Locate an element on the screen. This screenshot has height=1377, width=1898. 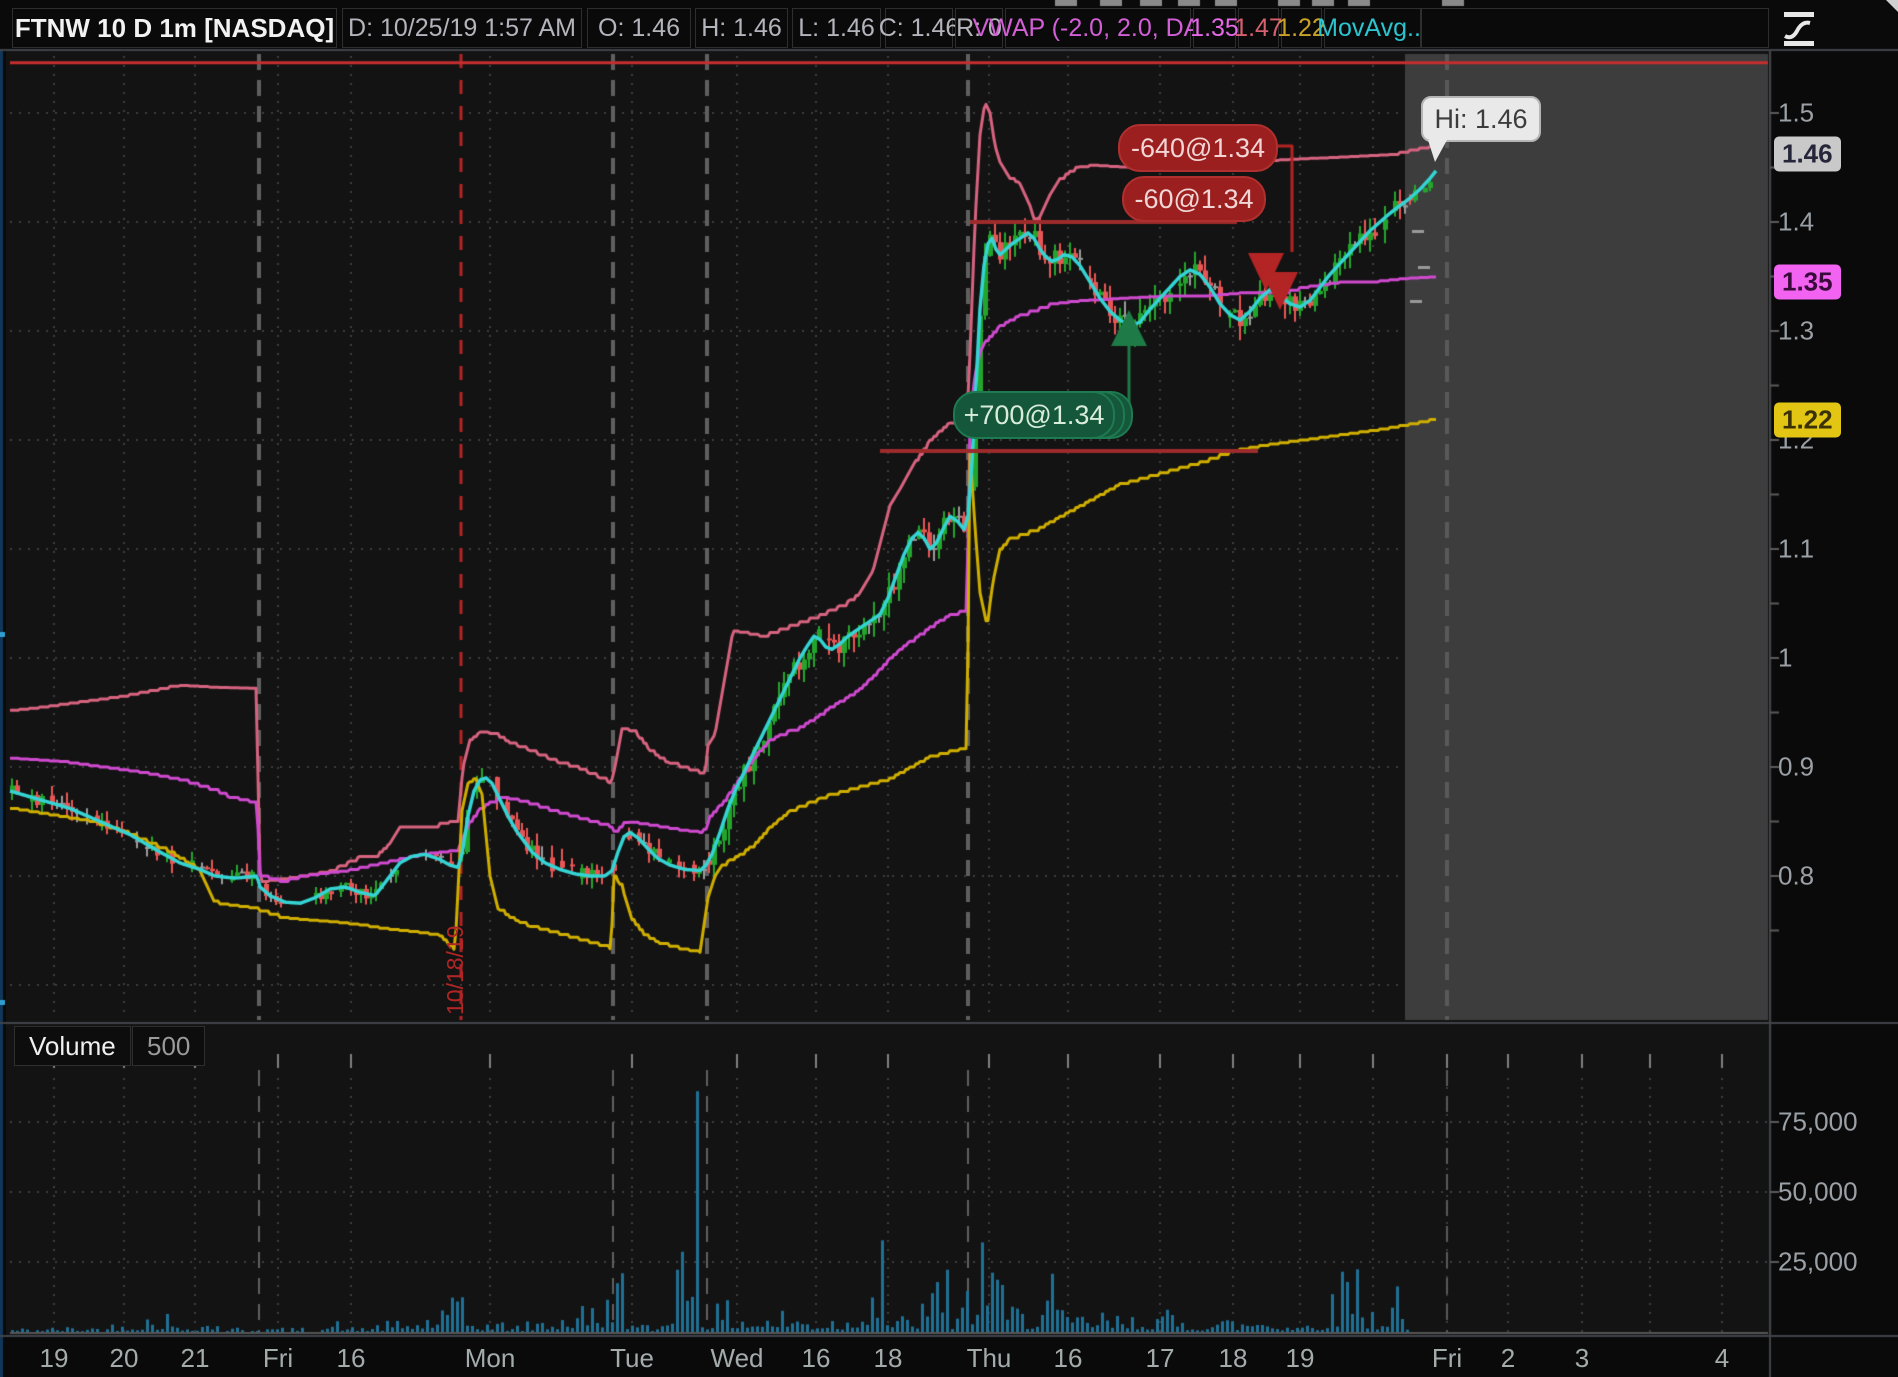
volume-study-param: 500 is located at coordinates (169, 1046).